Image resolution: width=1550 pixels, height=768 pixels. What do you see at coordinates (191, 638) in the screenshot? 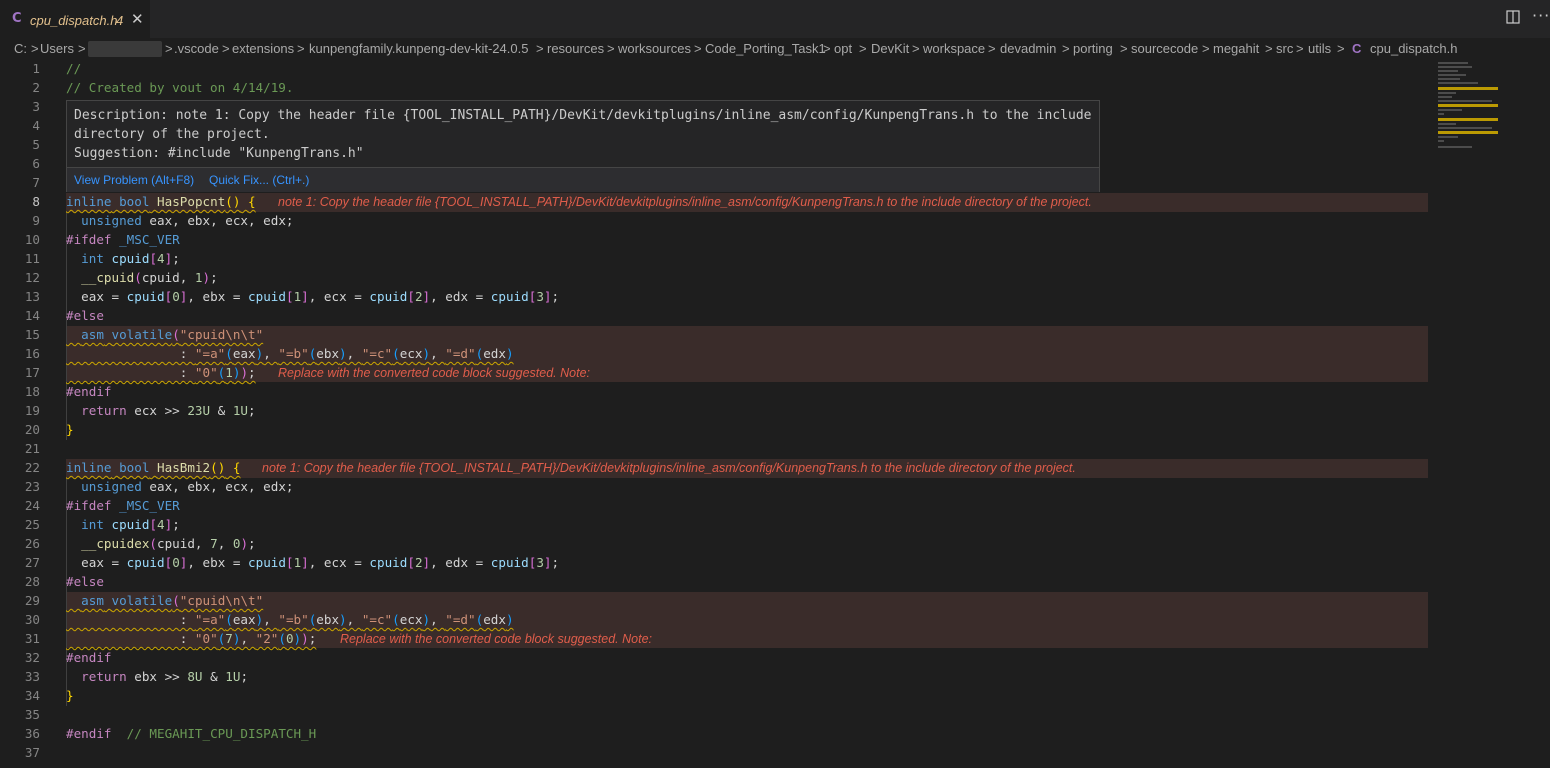
I see `code-line: : "0"(7), "2"(0));` at bounding box center [191, 638].